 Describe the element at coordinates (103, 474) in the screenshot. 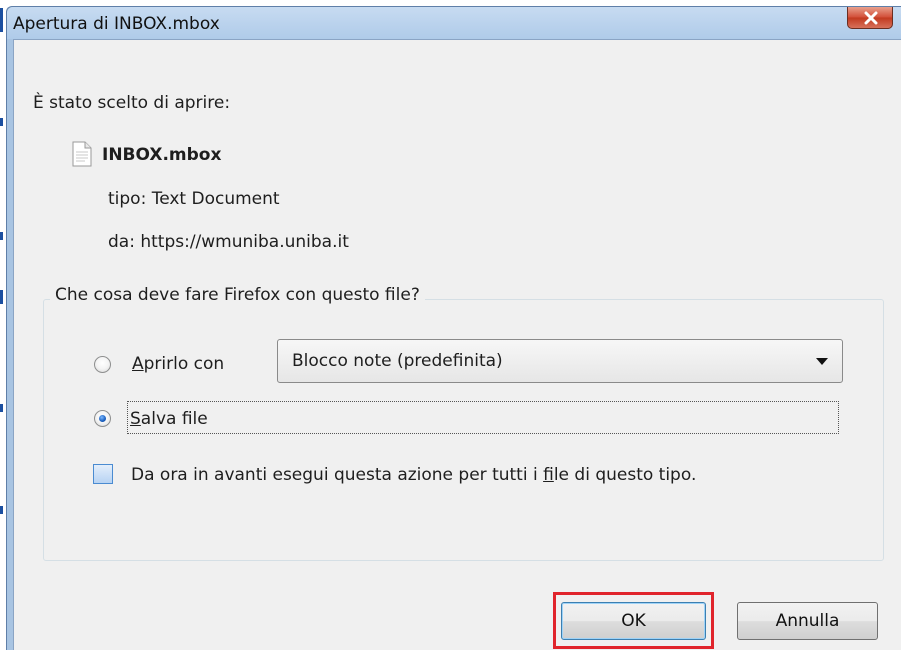

I see `remember-choice-checkbox` at that location.